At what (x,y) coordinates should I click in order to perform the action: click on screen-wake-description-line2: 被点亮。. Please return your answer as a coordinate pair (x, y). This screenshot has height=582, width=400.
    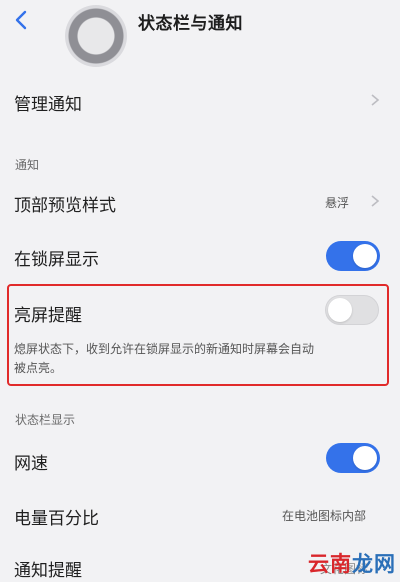
    Looking at the image, I should click on (38, 368).